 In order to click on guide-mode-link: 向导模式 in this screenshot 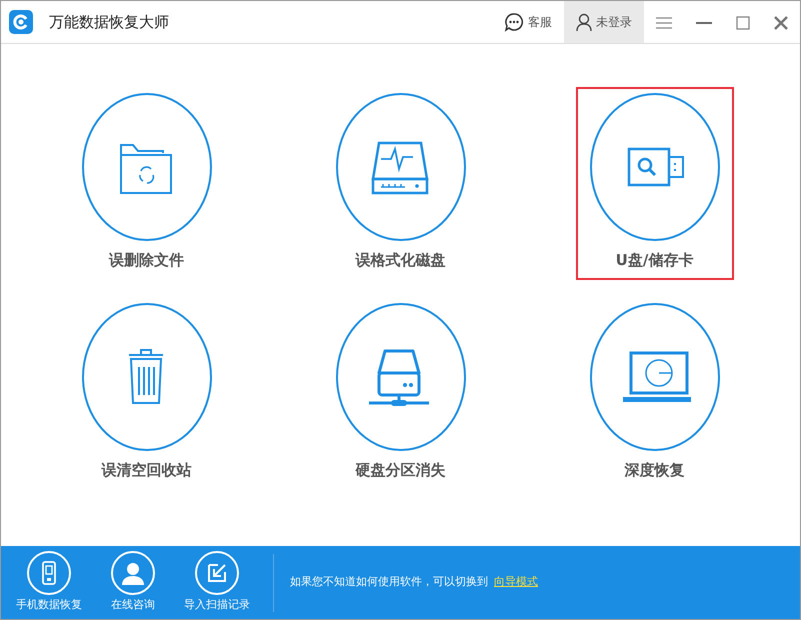, I will do `click(516, 582)`.